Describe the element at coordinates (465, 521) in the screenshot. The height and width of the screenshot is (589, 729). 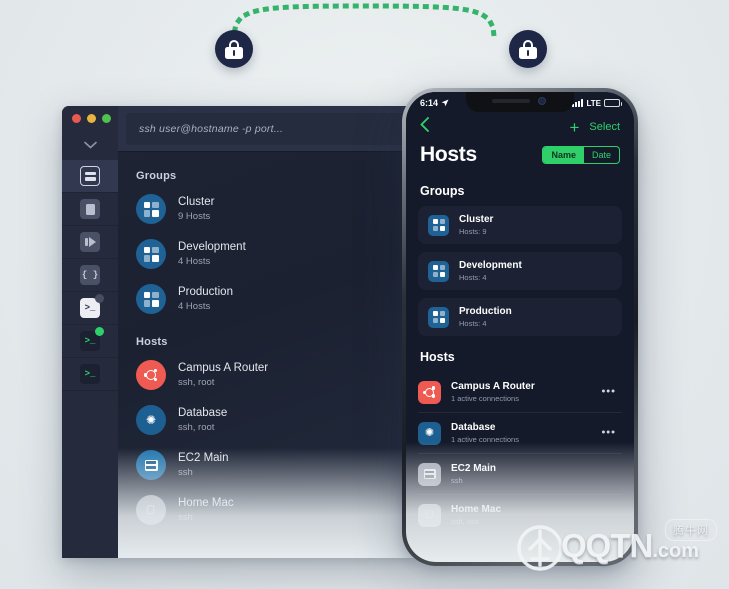
I see `host-subtitle: ssh, osx` at that location.